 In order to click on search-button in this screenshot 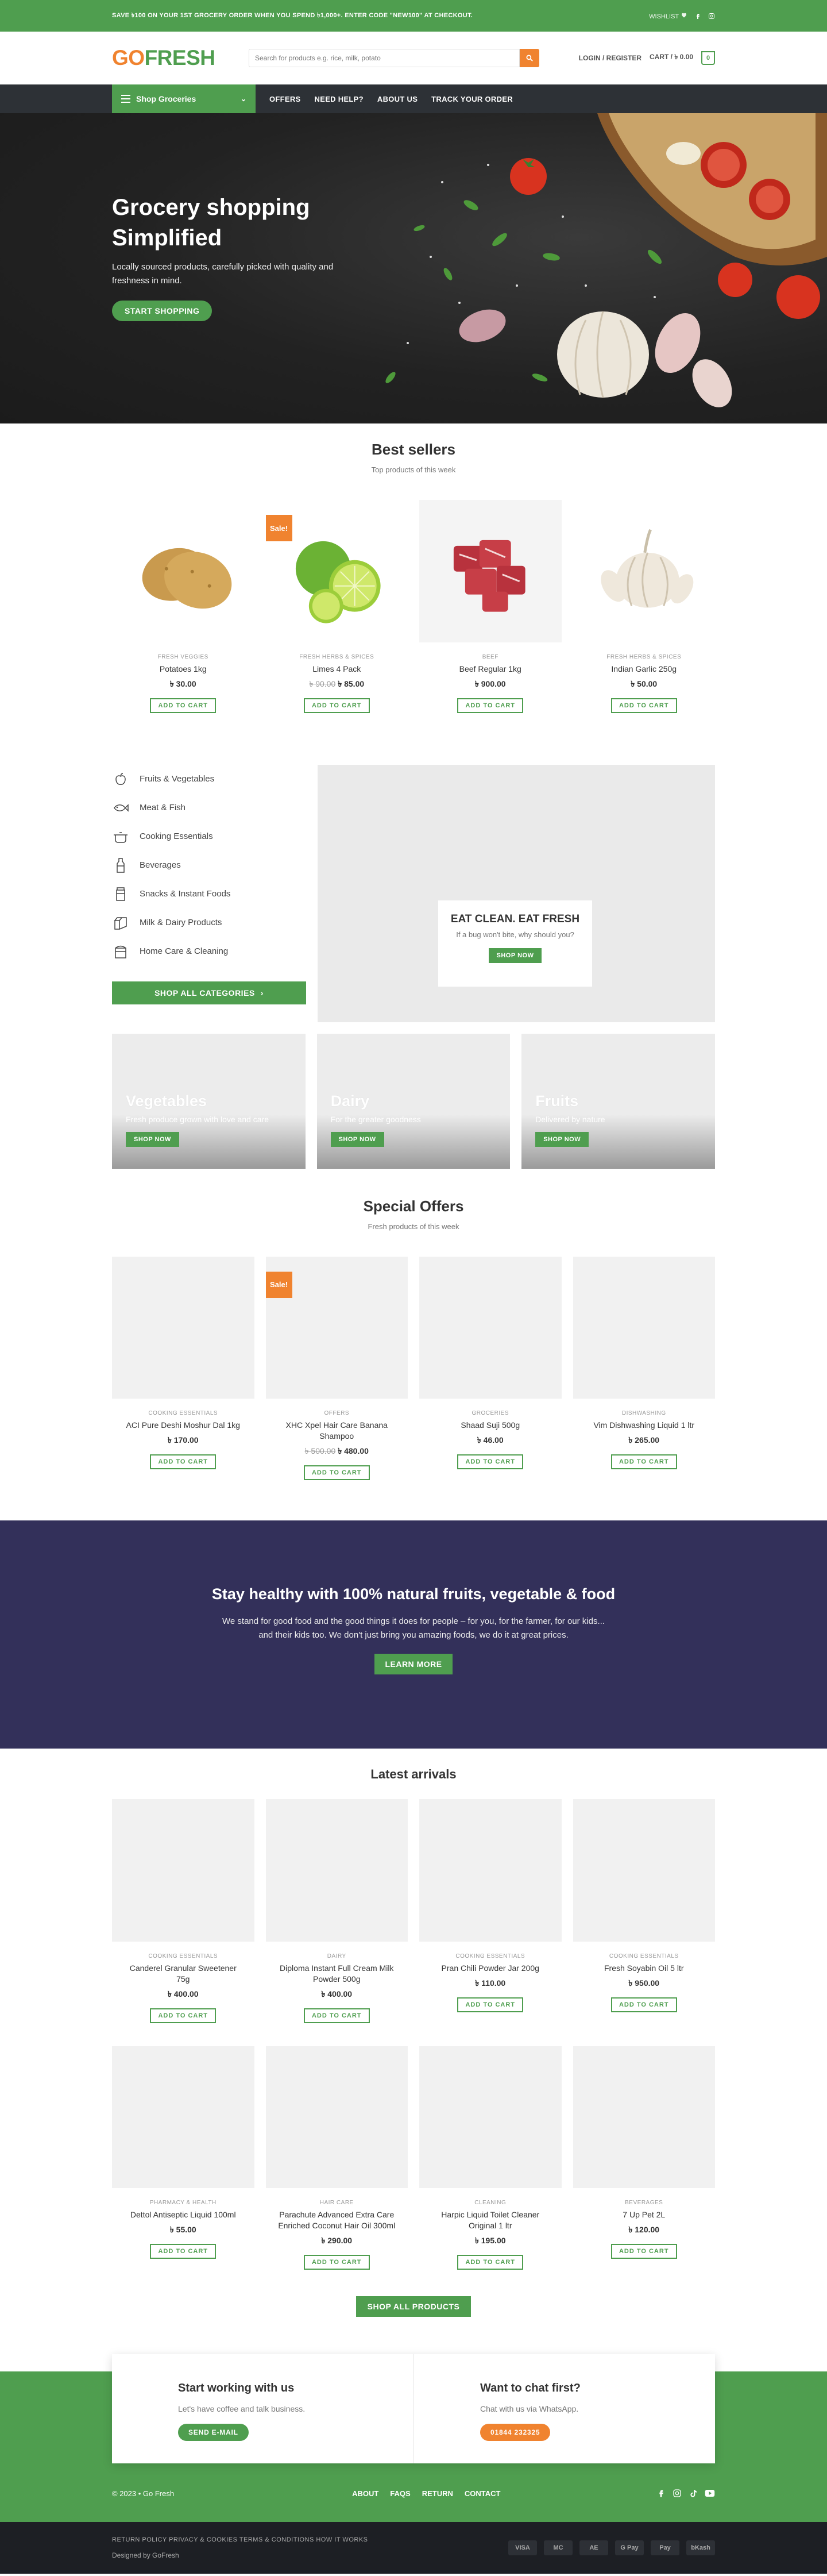, I will do `click(529, 58)`.